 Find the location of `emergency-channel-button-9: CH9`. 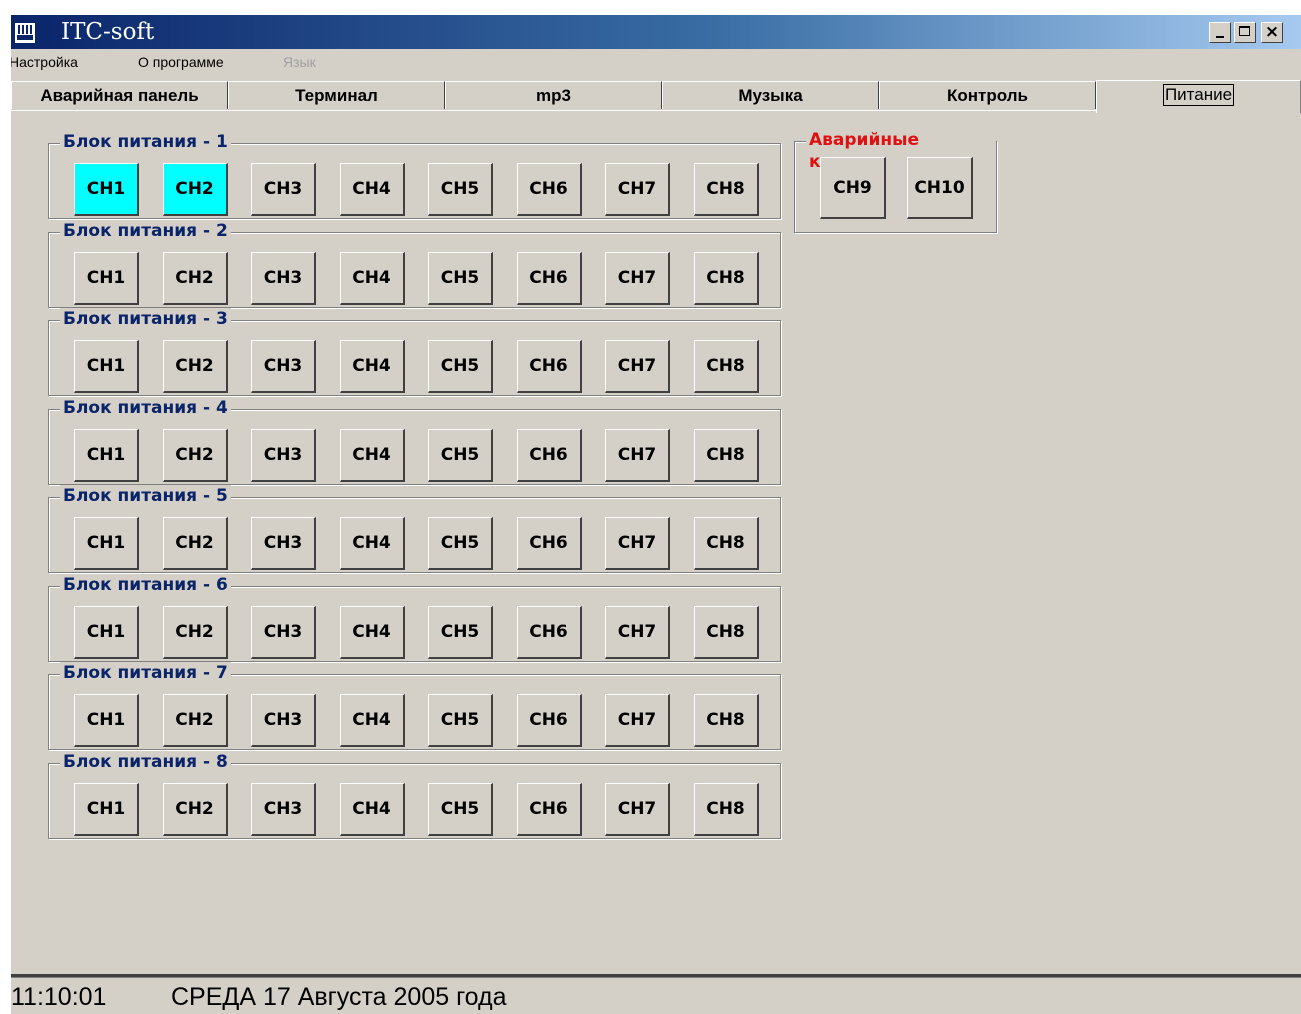

emergency-channel-button-9: CH9 is located at coordinates (853, 188).